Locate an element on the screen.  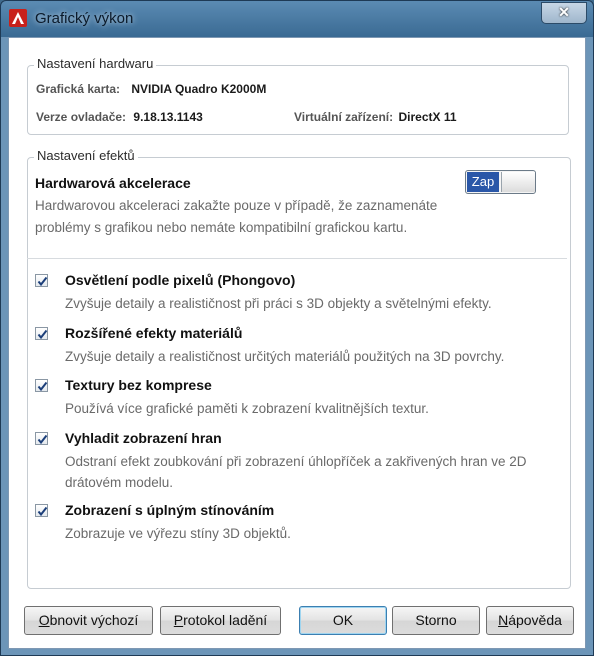
section-divider is located at coordinates (297, 258).